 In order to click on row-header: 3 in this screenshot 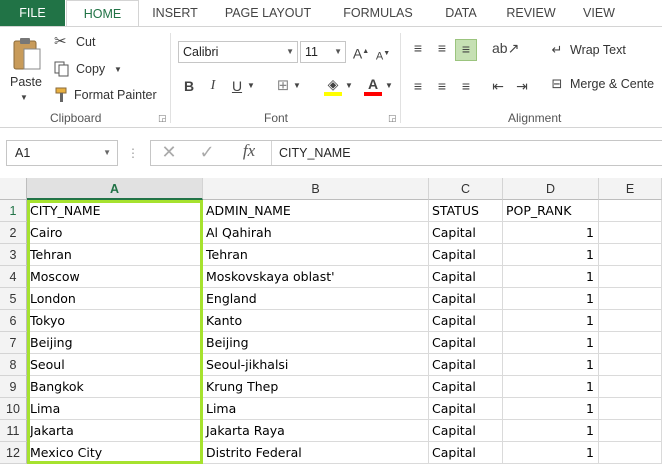, I will do `click(13, 255)`.